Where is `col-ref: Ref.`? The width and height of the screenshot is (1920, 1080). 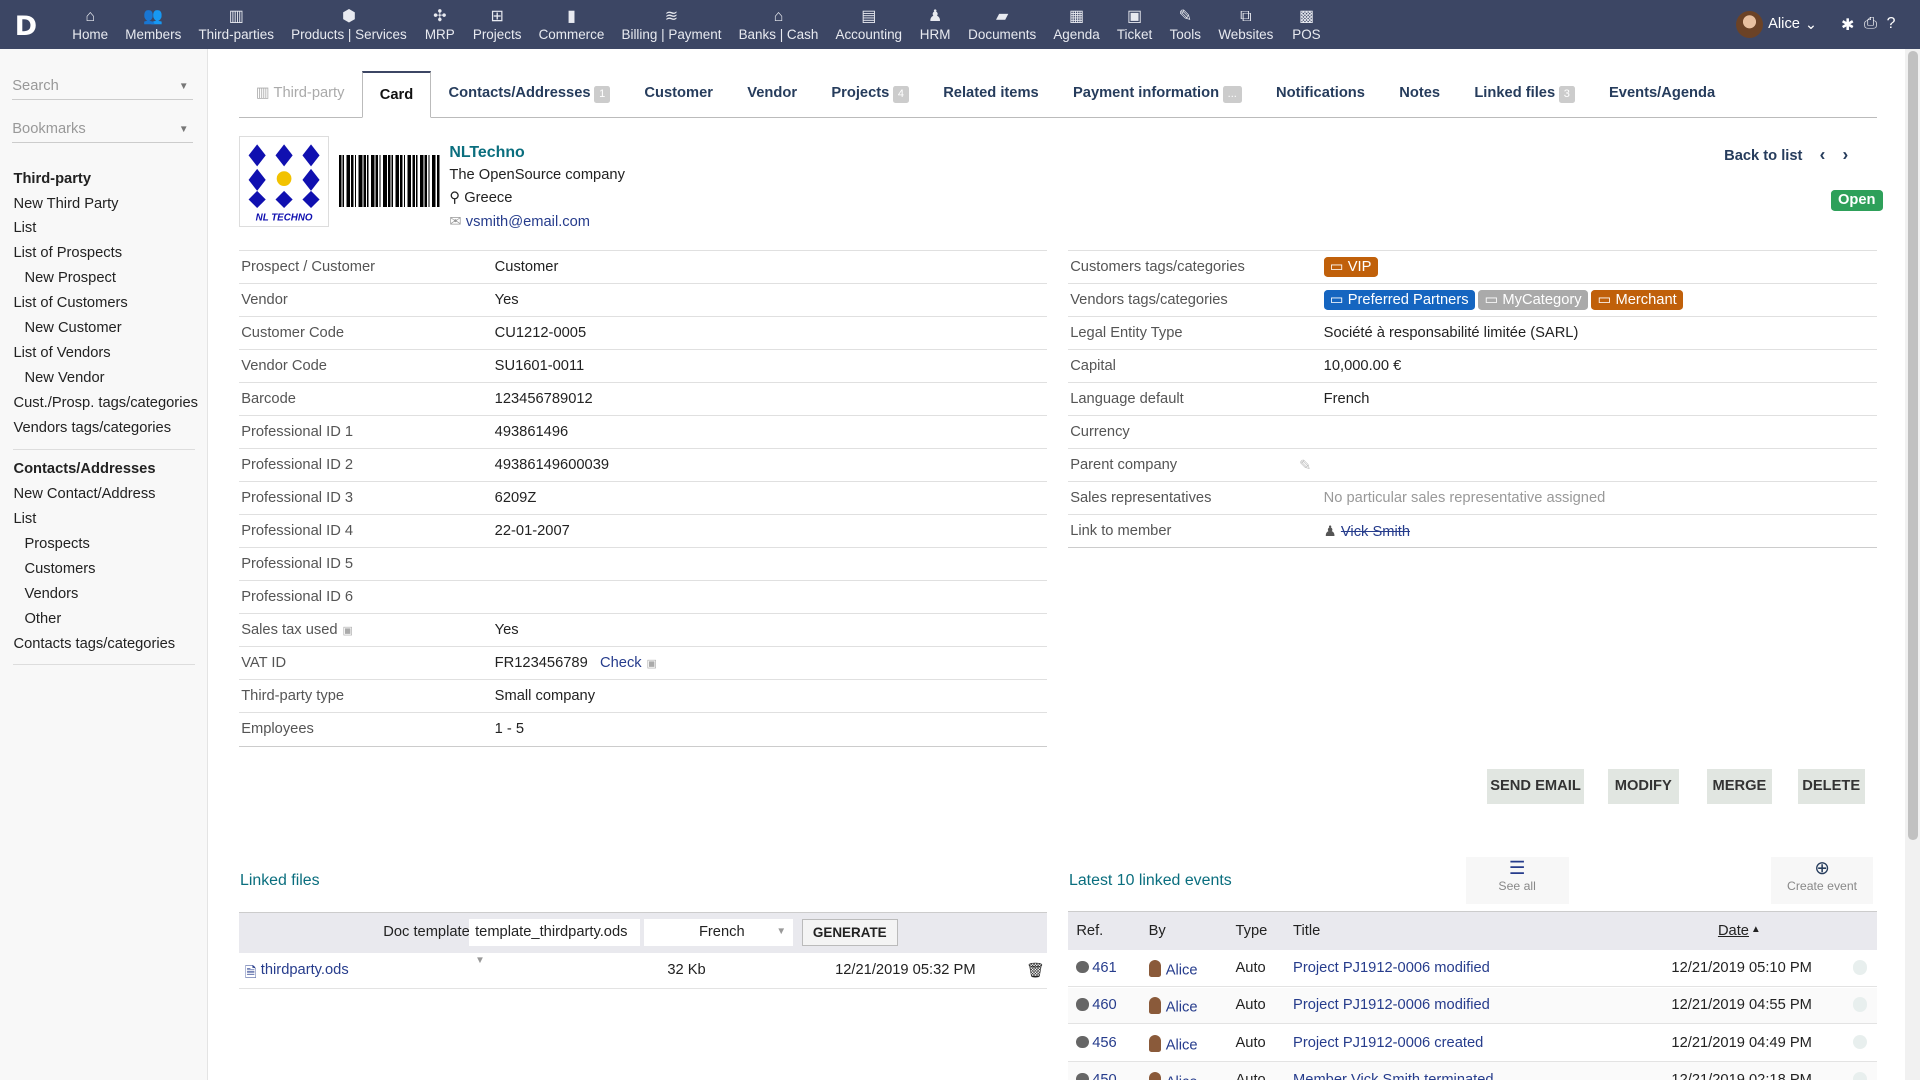
col-ref: Ref. is located at coordinates (1089, 931).